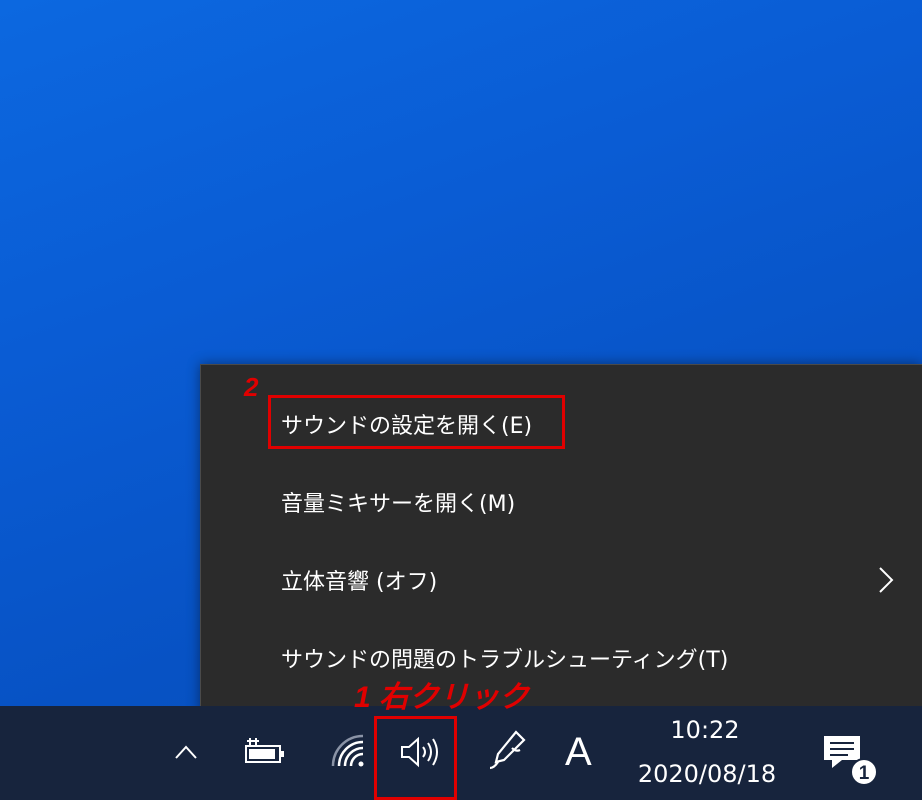  I want to click on menu-item-open-volume-mixer: 音量ミキサーを開く(M), so click(561, 502).